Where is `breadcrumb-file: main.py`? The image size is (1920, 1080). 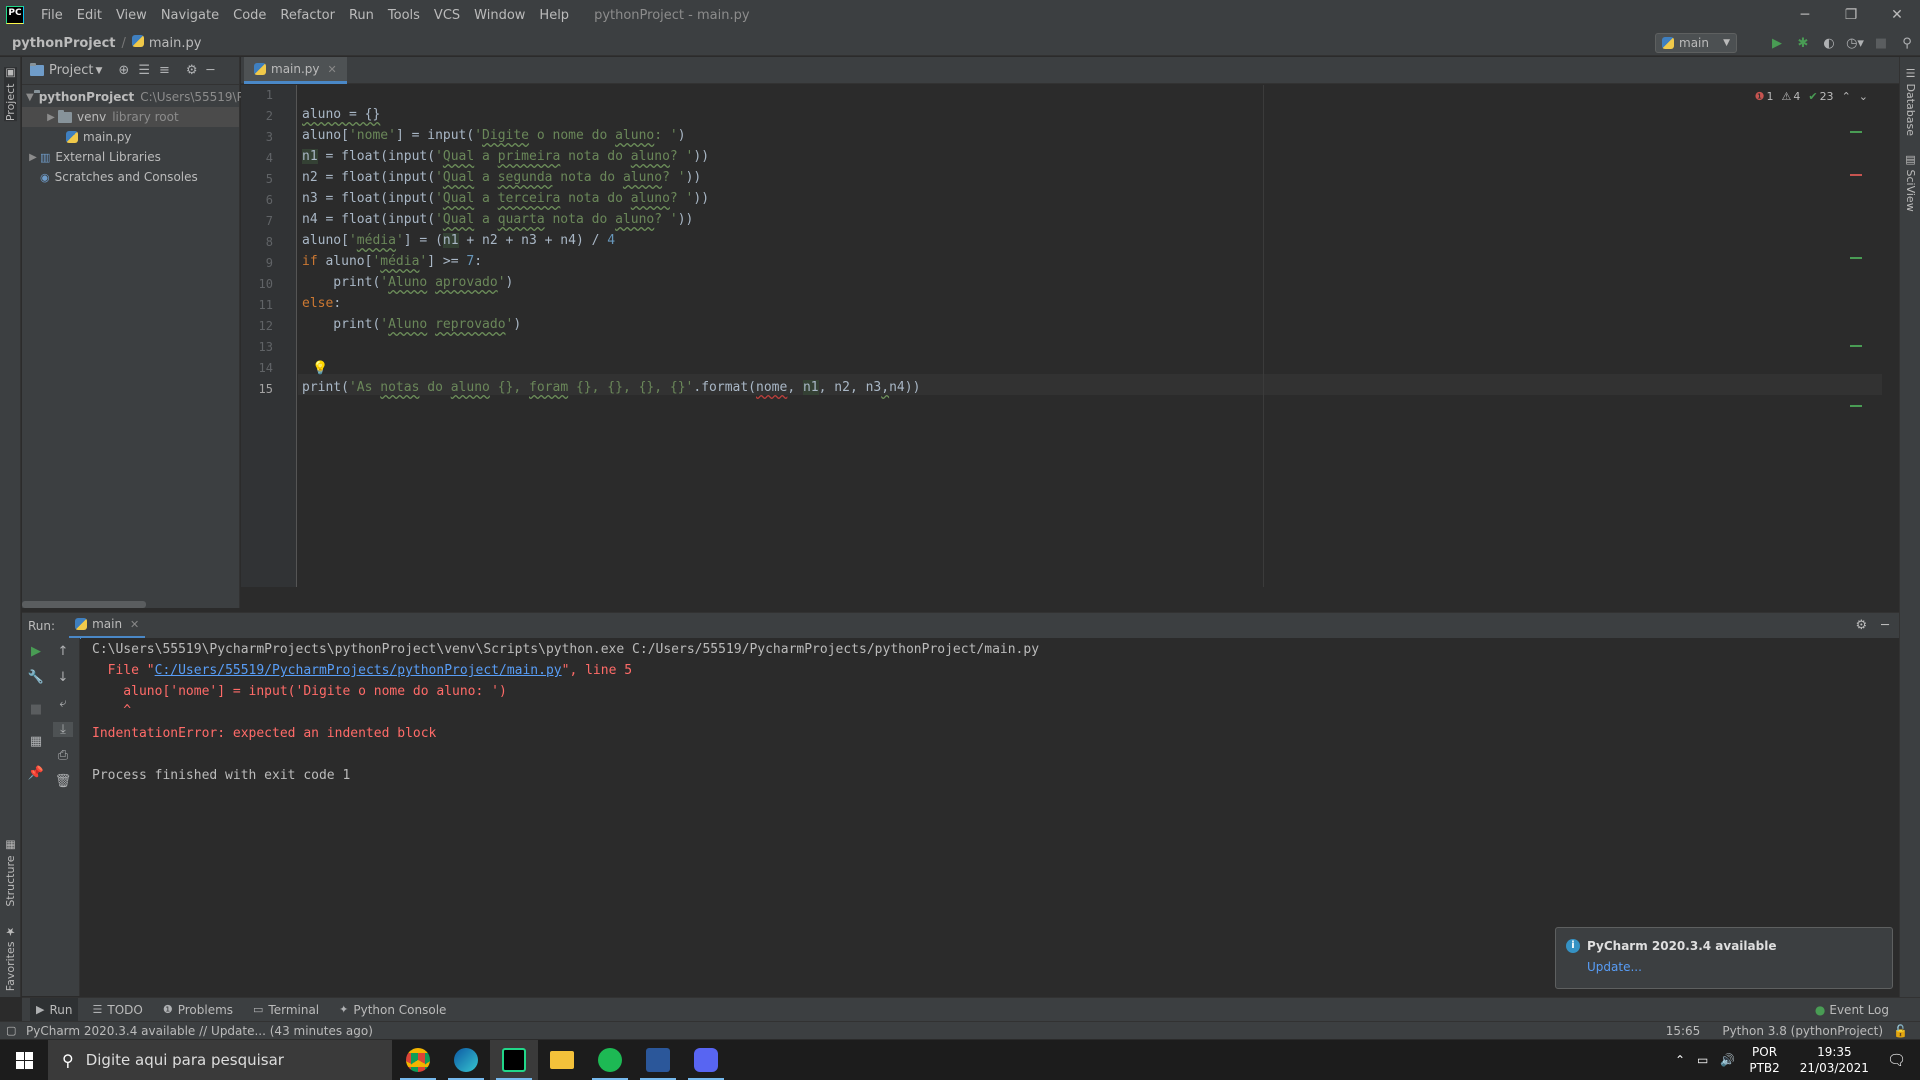
breadcrumb-file: main.py is located at coordinates (175, 43).